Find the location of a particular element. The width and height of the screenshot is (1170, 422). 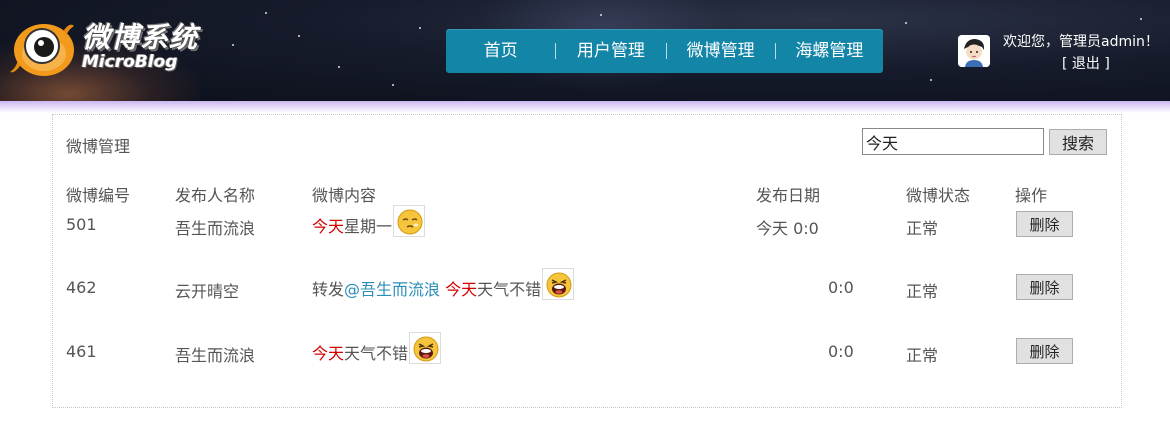

panel-title: 微博管理 is located at coordinates (98, 146).